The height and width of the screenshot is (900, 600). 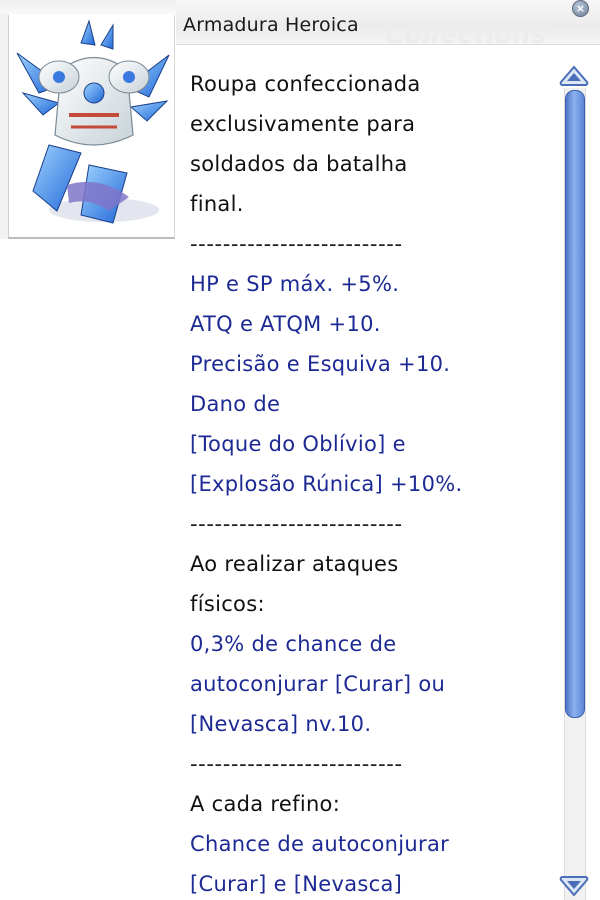 What do you see at coordinates (466, 35) in the screenshot?
I see `collections-watermark: Collections` at bounding box center [466, 35].